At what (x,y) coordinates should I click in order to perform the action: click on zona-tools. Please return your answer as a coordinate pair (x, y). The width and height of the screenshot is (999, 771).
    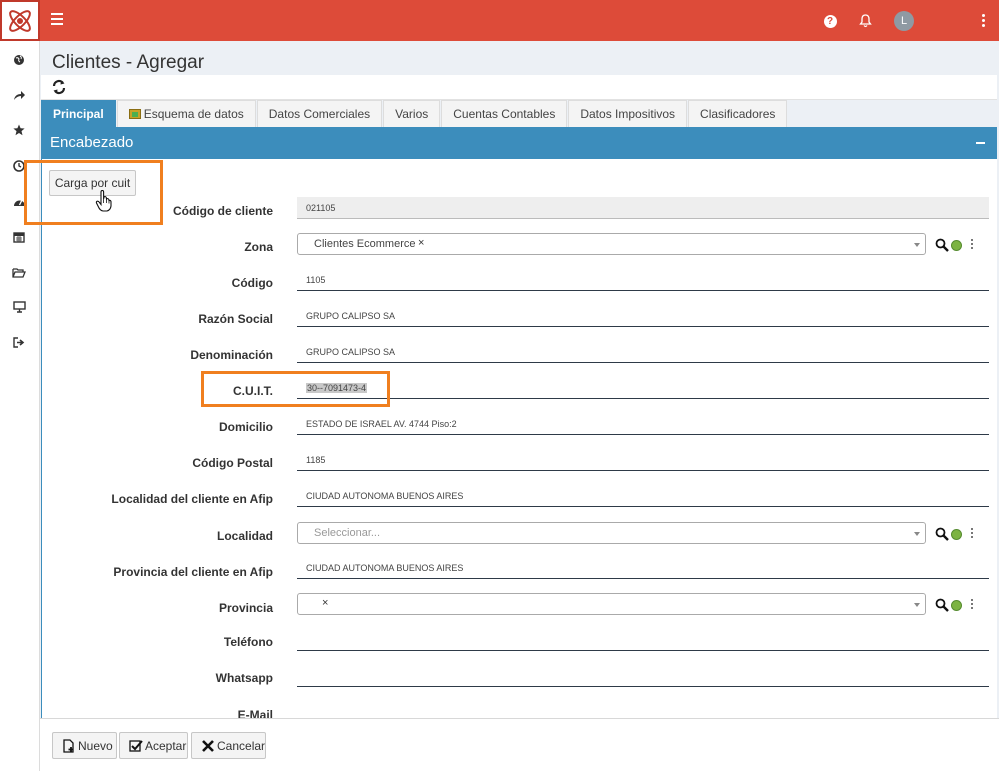
    Looking at the image, I should click on (955, 245).